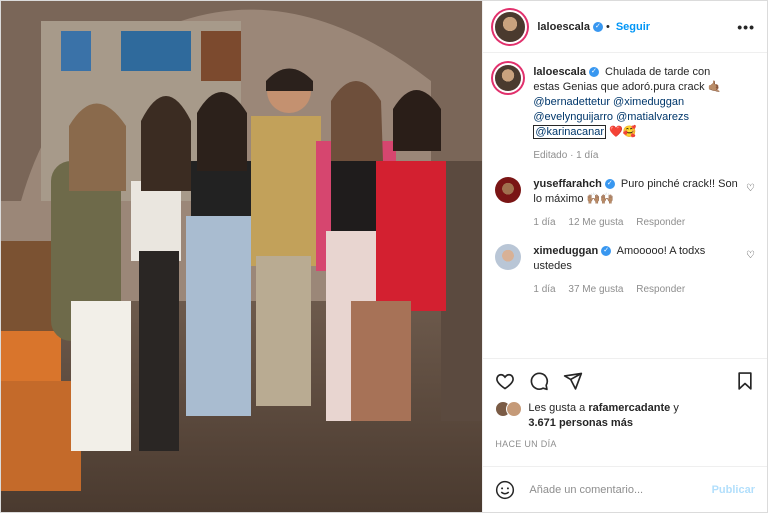  I want to click on likes-prefix: Les gusta a, so click(557, 408).